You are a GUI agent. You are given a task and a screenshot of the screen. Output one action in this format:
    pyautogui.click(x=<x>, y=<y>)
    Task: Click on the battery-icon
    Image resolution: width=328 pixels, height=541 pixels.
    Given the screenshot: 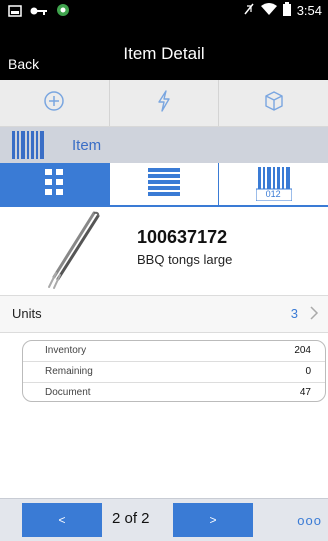 What is the action you would take?
    pyautogui.click(x=286, y=10)
    